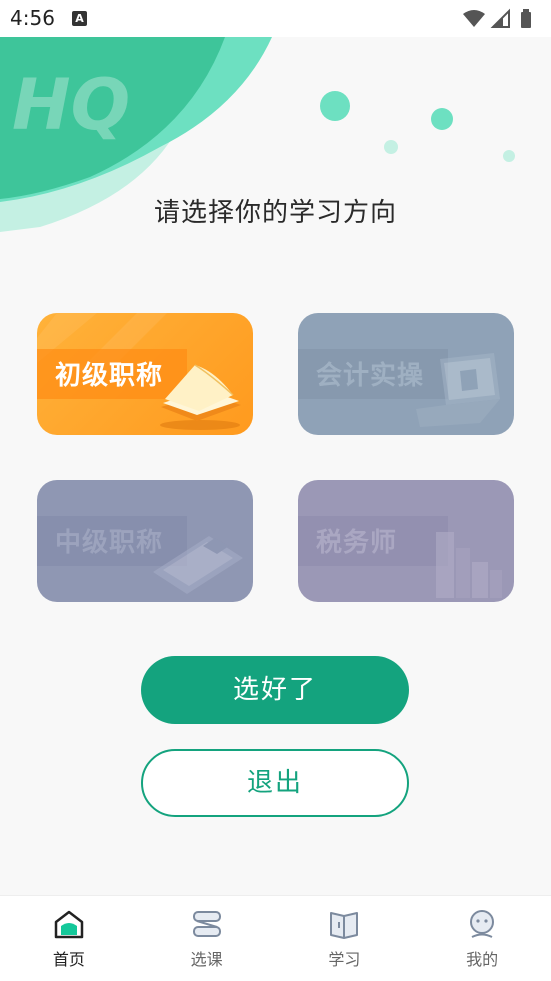 The image size is (551, 981). What do you see at coordinates (370, 376) in the screenshot?
I see `card-label: 会计实操` at bounding box center [370, 376].